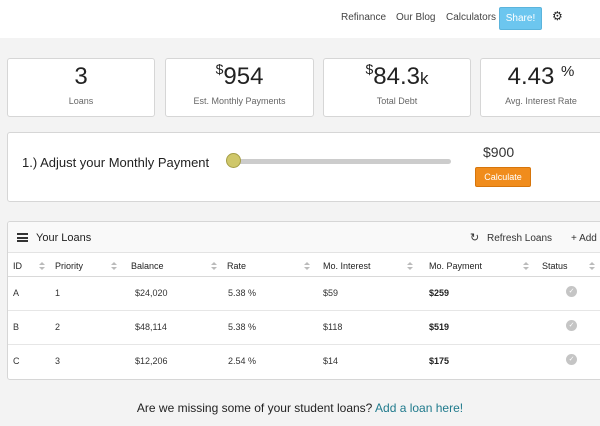 The height and width of the screenshot is (426, 600). Describe the element at coordinates (520, 18) in the screenshot. I see `share-button: Share!` at that location.